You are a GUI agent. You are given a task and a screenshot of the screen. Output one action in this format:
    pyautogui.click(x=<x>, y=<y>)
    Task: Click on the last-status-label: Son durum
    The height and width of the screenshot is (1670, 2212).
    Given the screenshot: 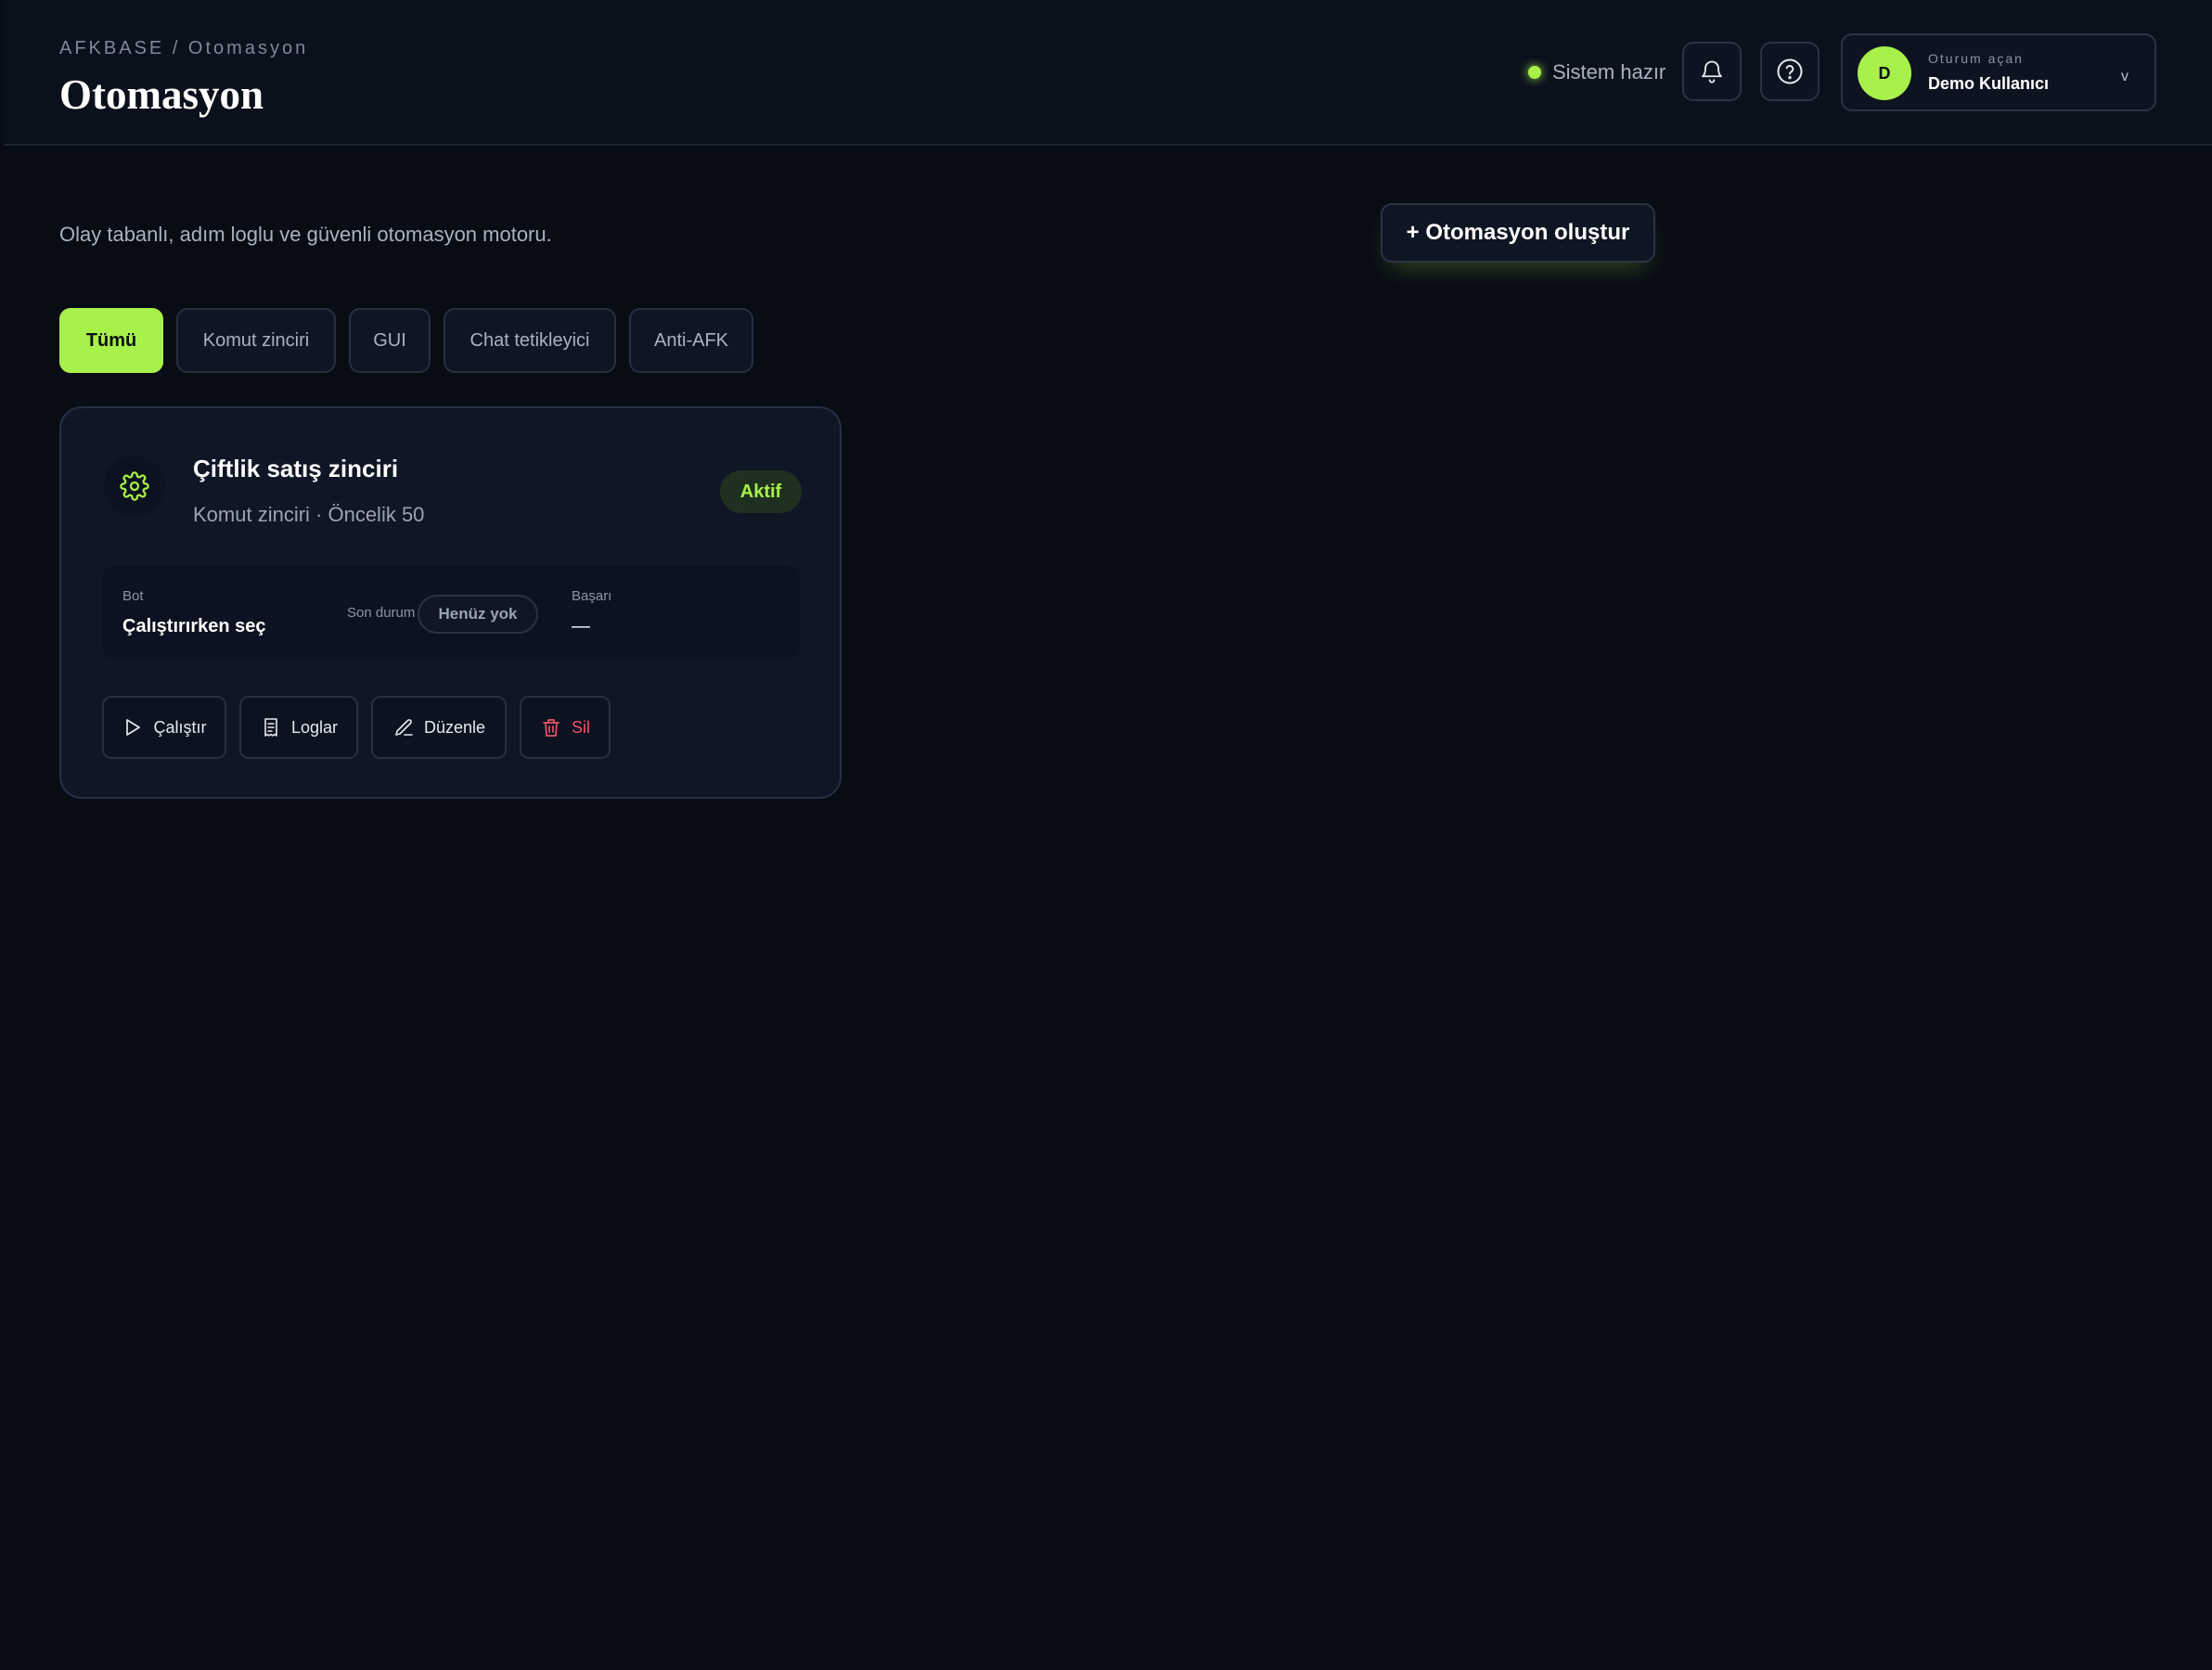 What is the action you would take?
    pyautogui.click(x=381, y=613)
    